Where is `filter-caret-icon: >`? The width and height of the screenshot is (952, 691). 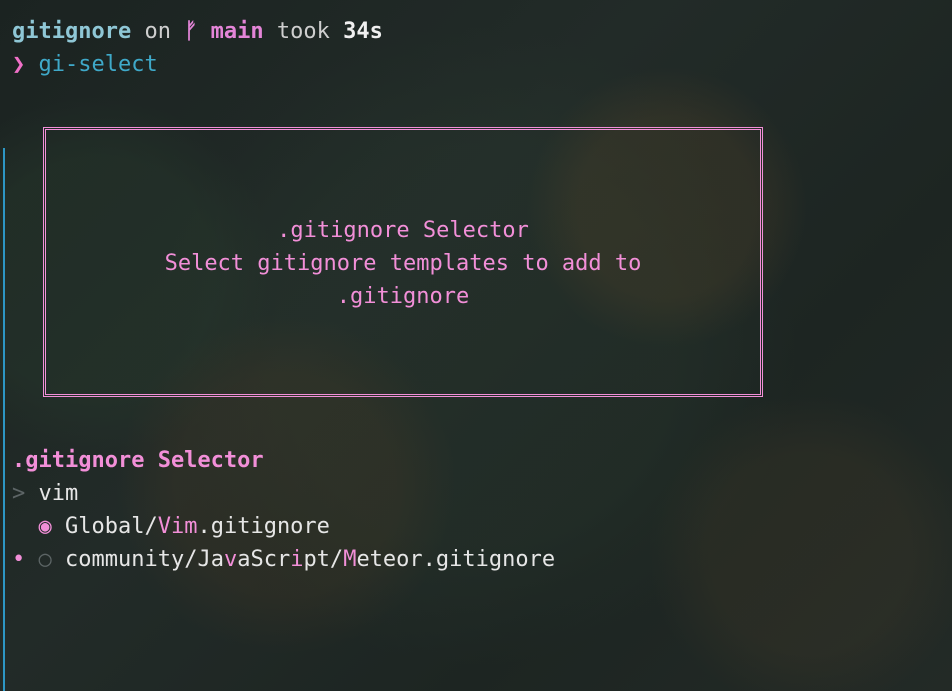 filter-caret-icon: > is located at coordinates (19, 493).